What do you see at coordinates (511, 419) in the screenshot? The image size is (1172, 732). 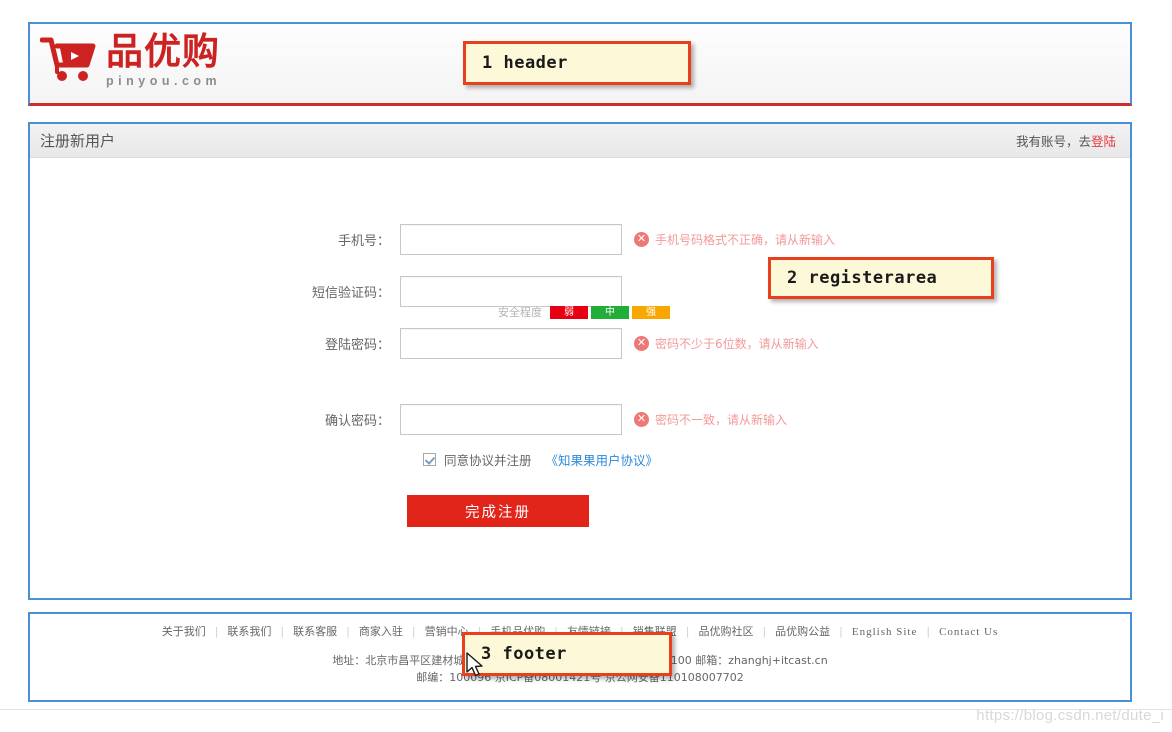 I see `confirm-password-input` at bounding box center [511, 419].